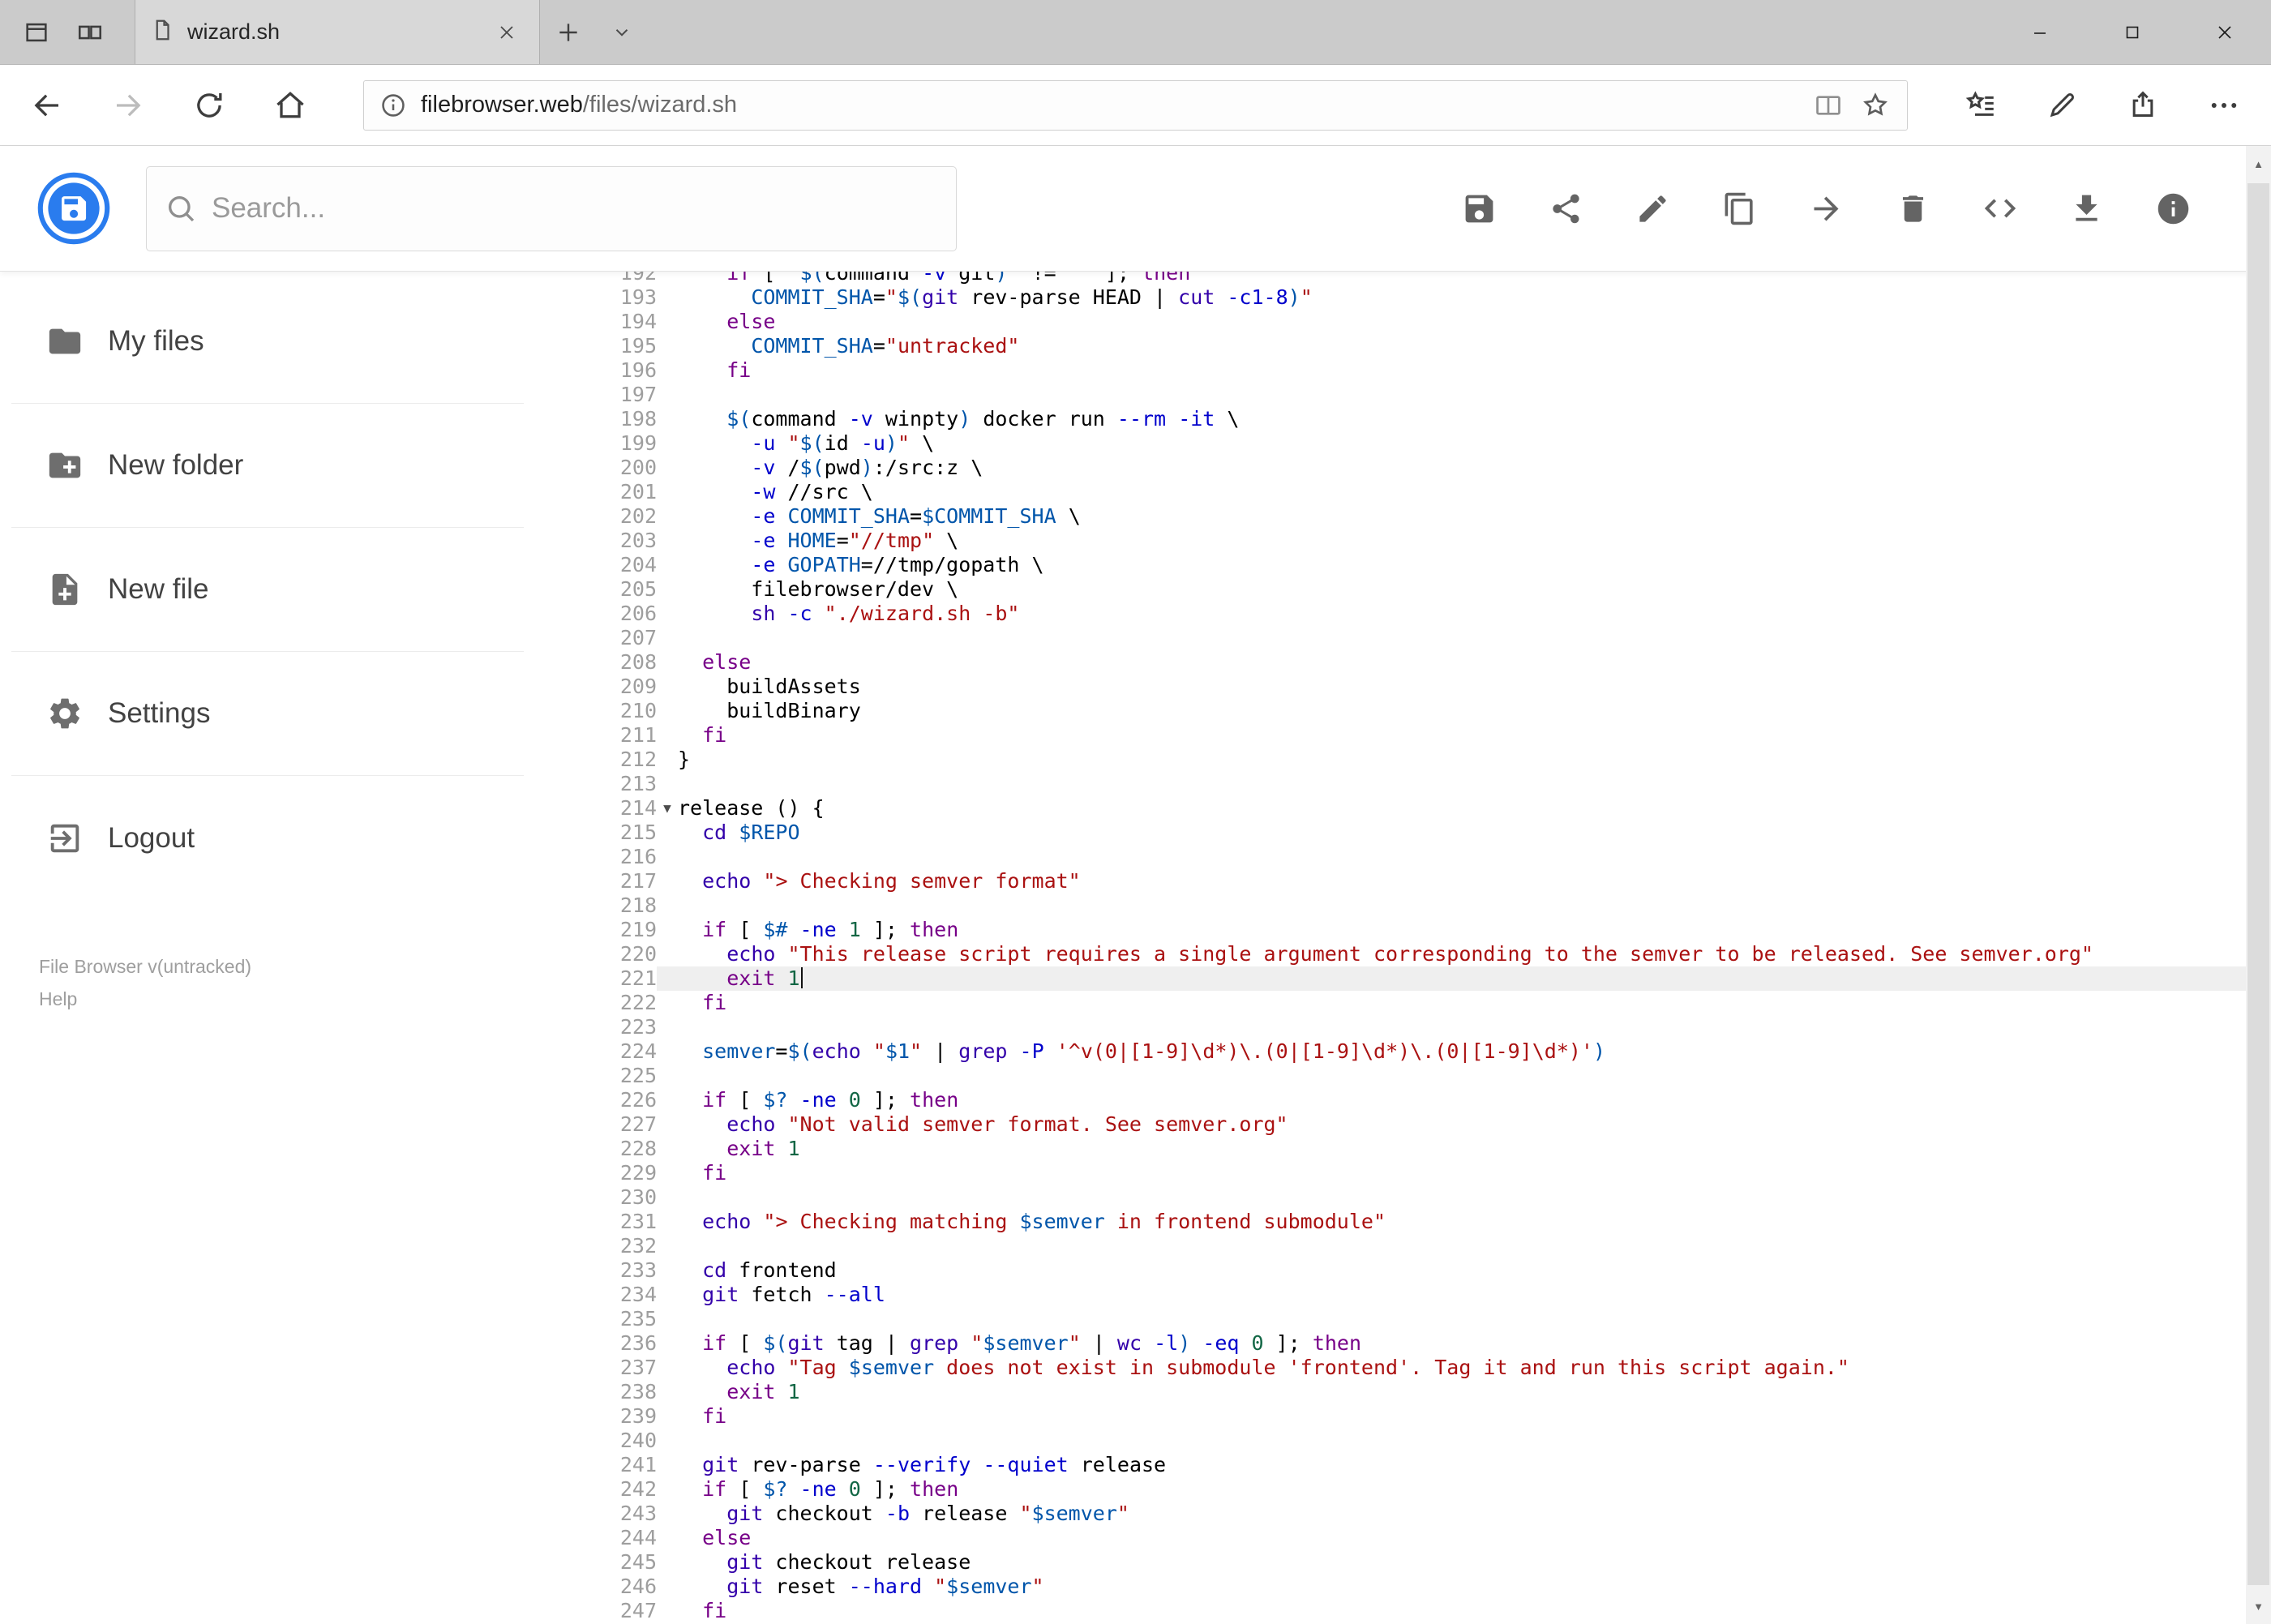 This screenshot has width=2271, height=1624. I want to click on code-line: 205 filebrowser/dev \, so click(1391, 590).